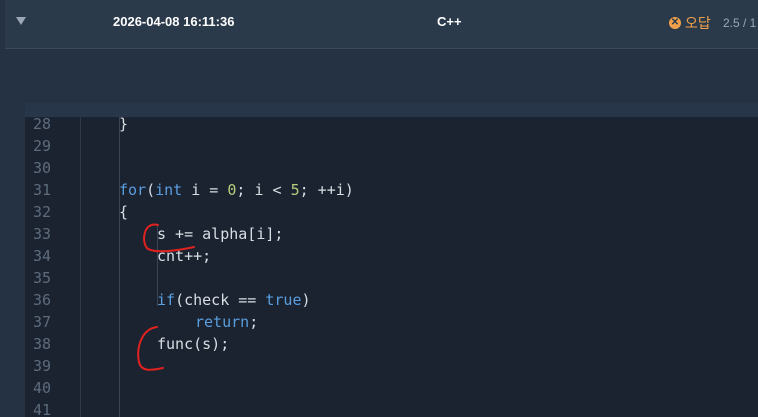 The width and height of the screenshot is (758, 417). Describe the element at coordinates (698, 23) in the screenshot. I see `status-label: 오답` at that location.